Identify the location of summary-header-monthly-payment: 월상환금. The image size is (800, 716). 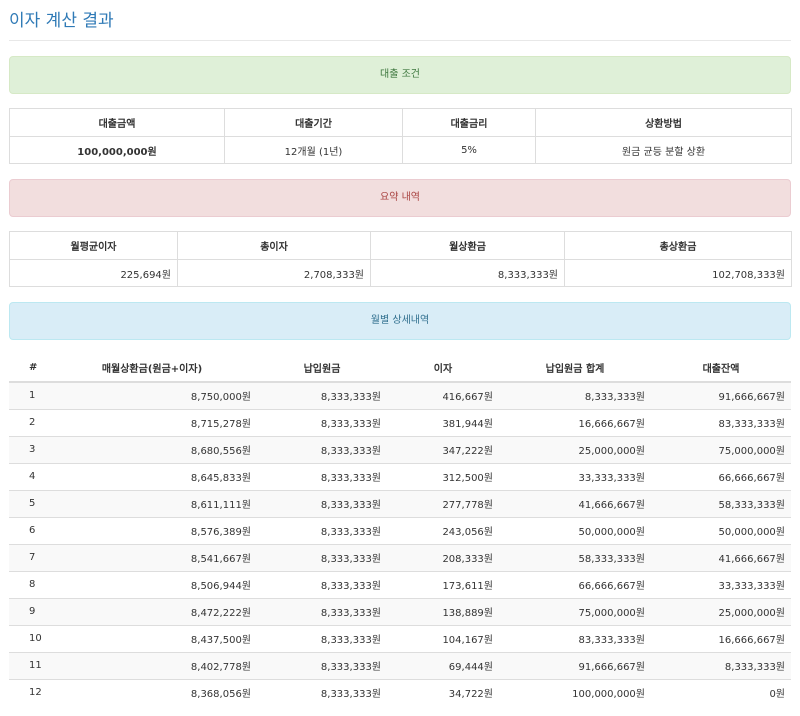
(467, 245).